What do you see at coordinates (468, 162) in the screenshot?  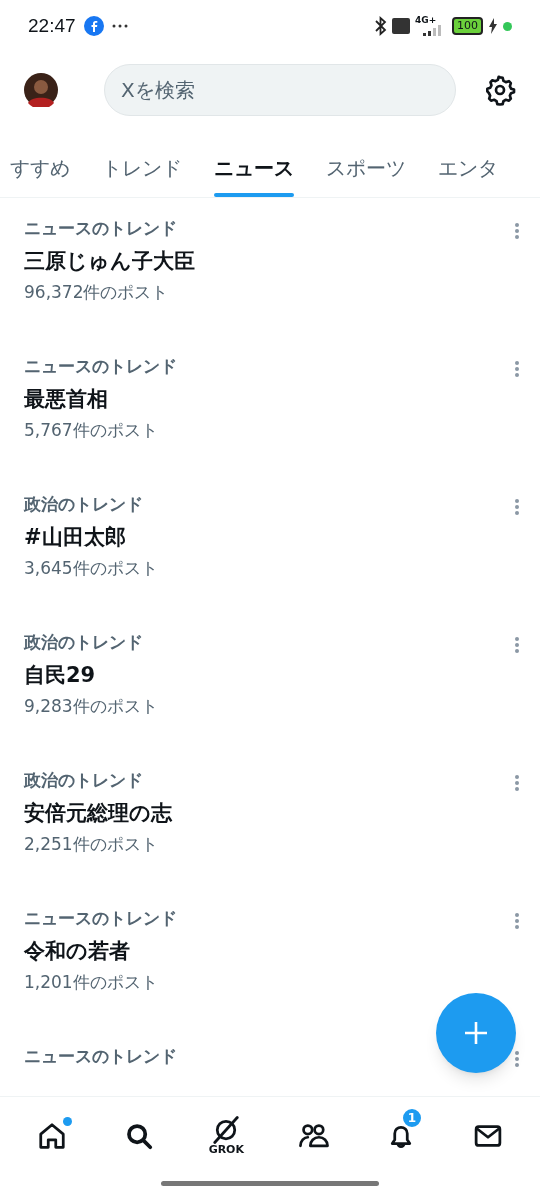 I see `tab: エンタ` at bounding box center [468, 162].